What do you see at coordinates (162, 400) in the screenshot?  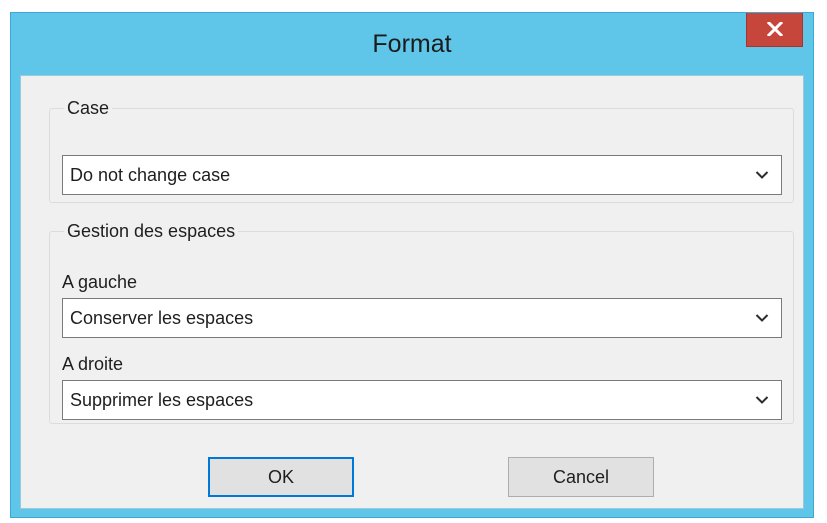 I see `right-spaces-select-value: Supprimer les espaces` at bounding box center [162, 400].